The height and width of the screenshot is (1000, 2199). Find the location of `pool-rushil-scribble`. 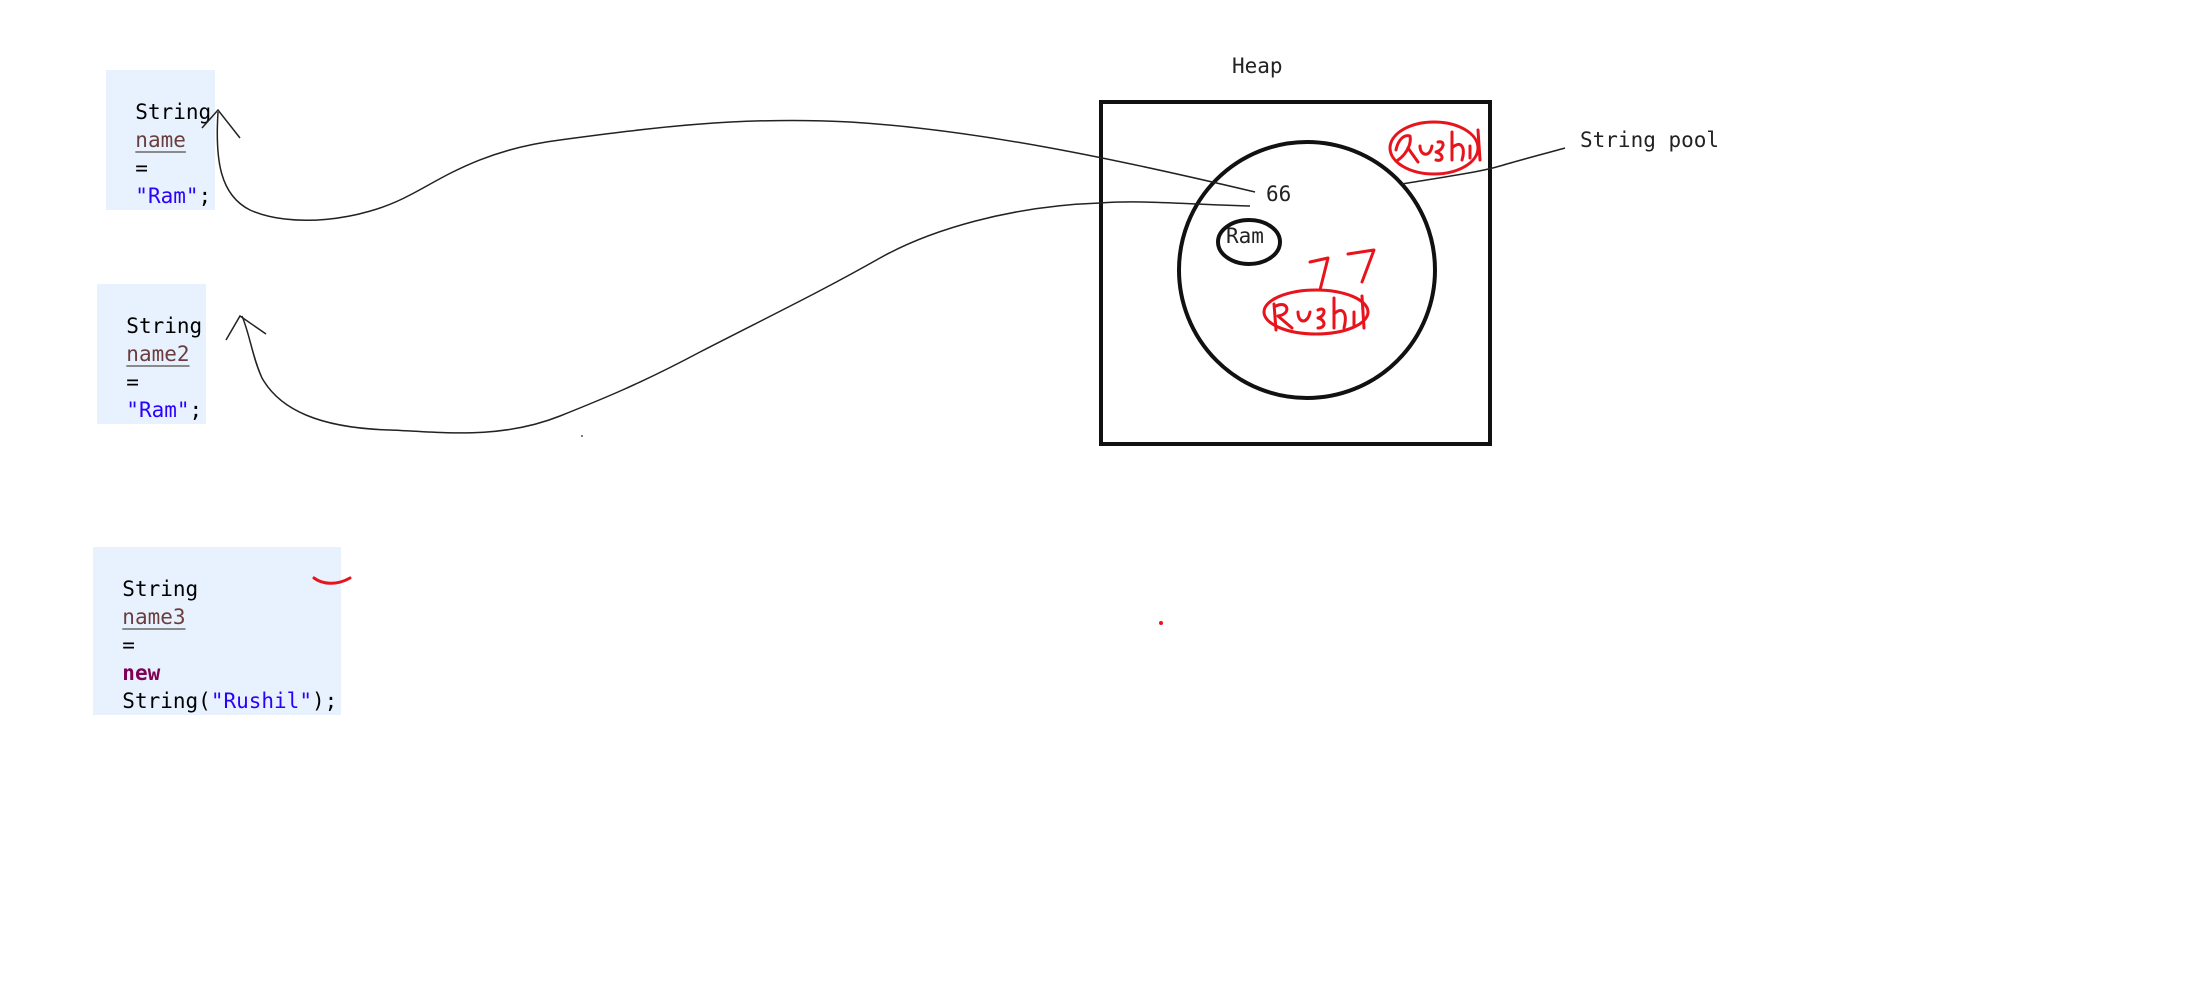

pool-rushil-scribble is located at coordinates (1438, 146).